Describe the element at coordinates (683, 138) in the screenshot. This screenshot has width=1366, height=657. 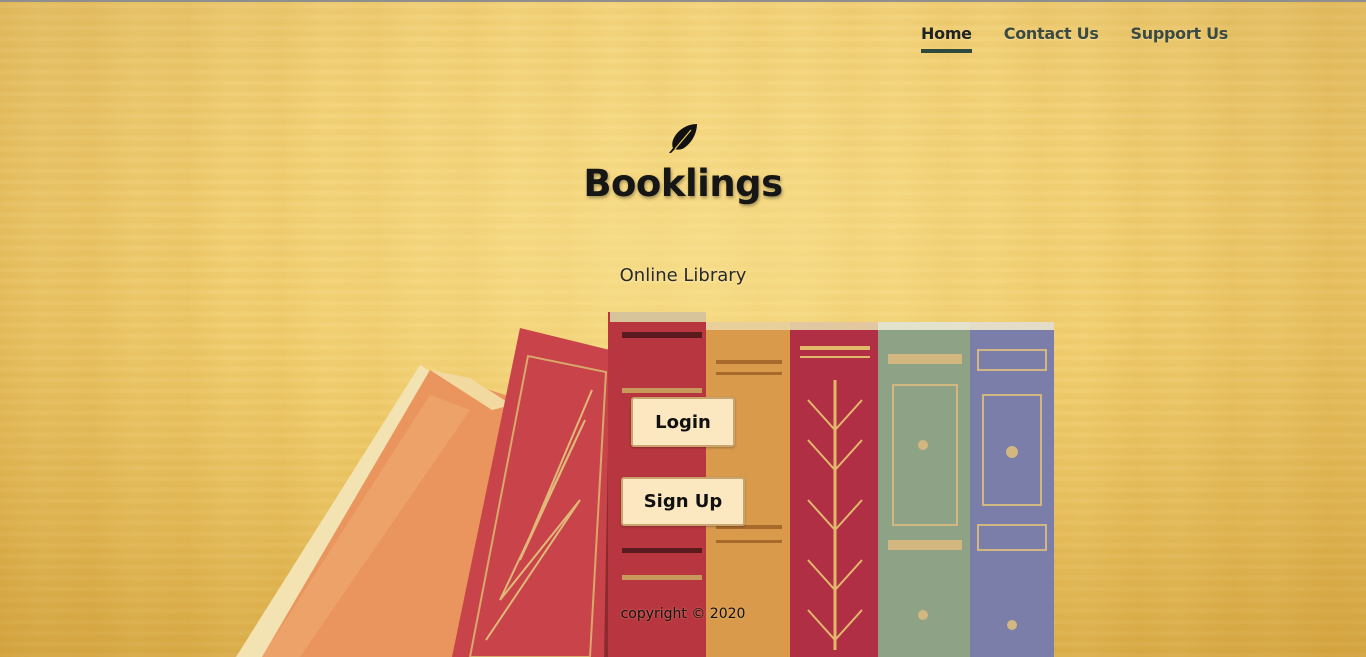
I see `feather-icon` at that location.